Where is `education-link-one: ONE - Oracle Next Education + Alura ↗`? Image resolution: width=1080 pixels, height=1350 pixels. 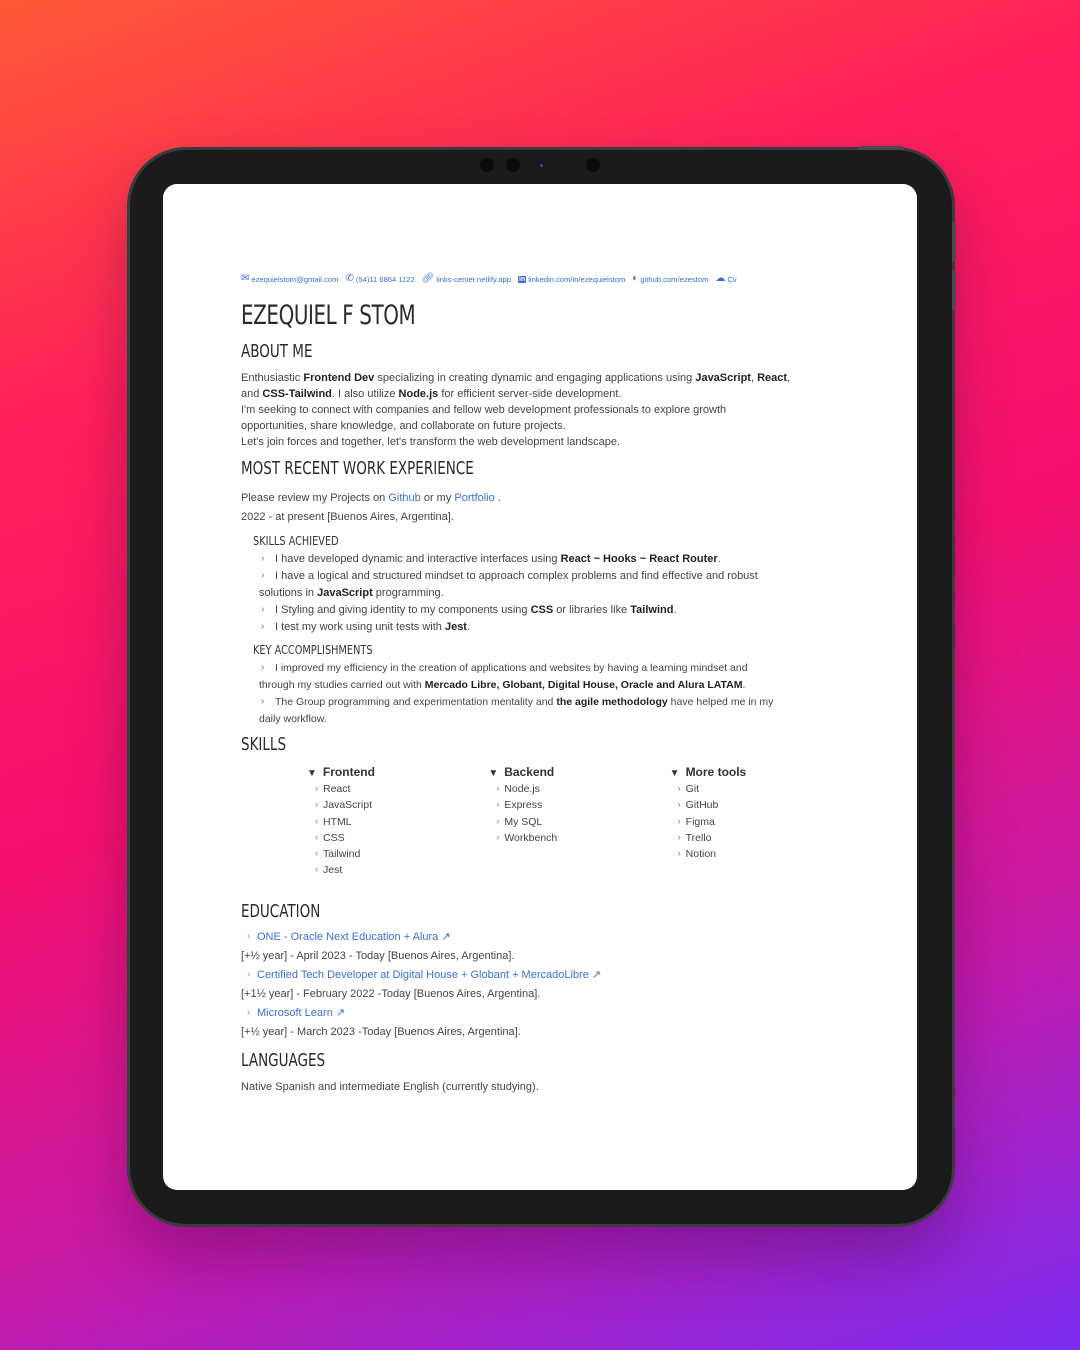 education-link-one: ONE - Oracle Next Education + Alura ↗ is located at coordinates (549, 937).